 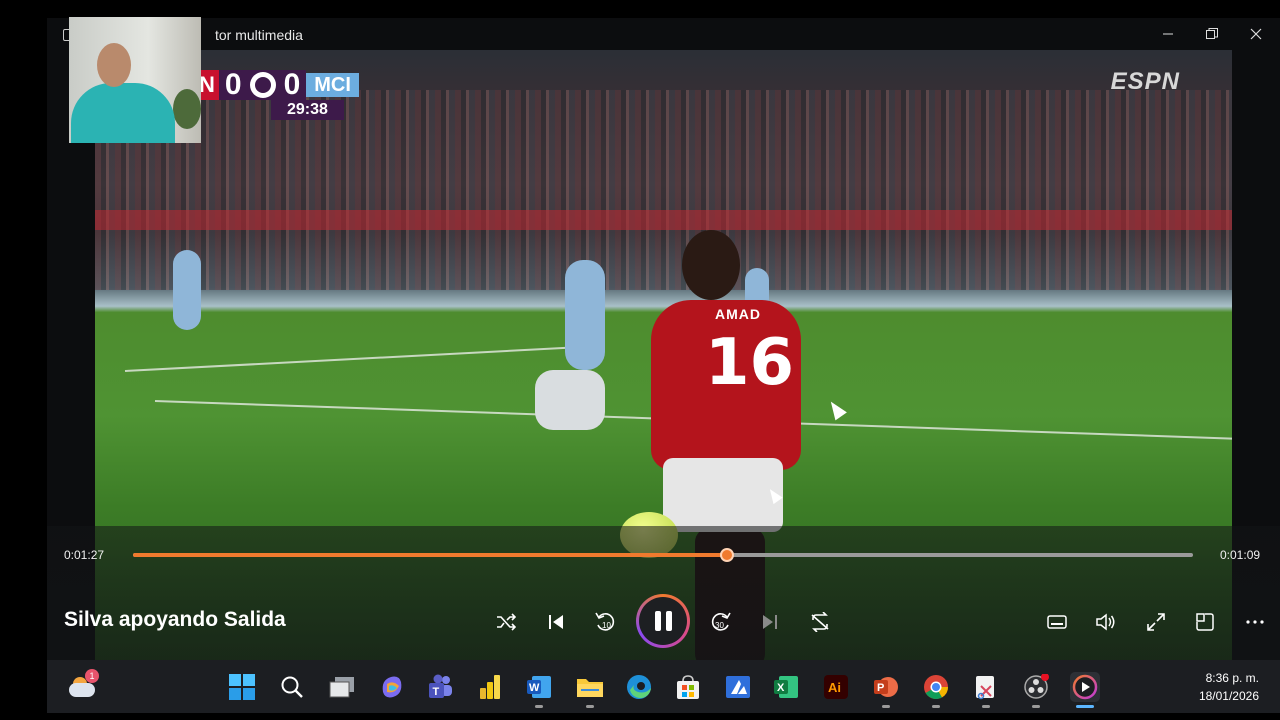 I want to click on jersey-number: 16, so click(x=750, y=363).